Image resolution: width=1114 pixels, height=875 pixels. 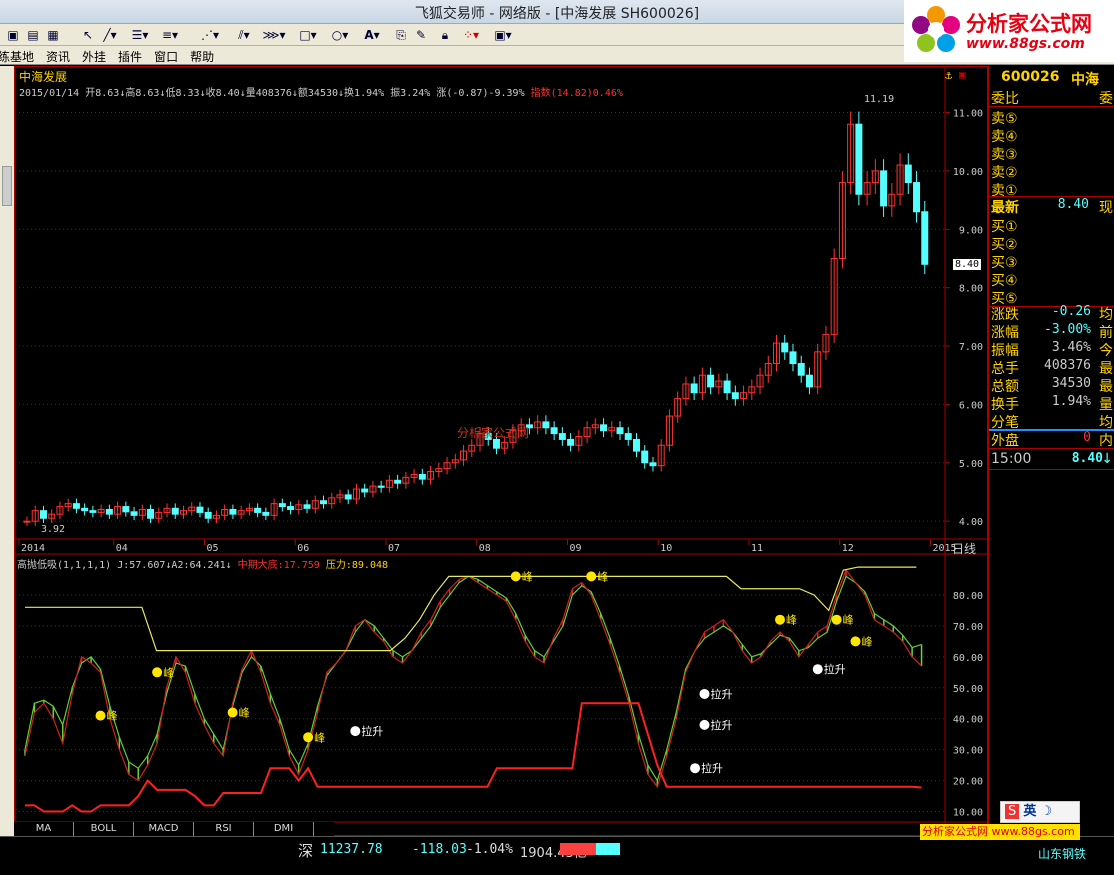 What do you see at coordinates (1052, 331) in the screenshot?
I see `quote-stat-row: 涨幅 -3.00% 前` at bounding box center [1052, 331].